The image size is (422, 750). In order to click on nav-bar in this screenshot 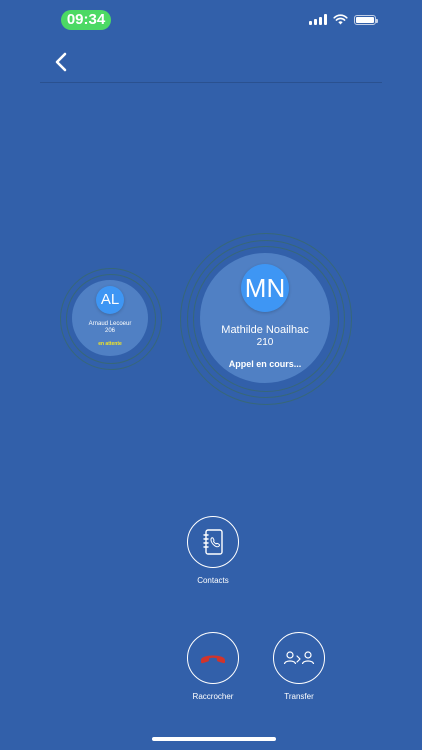, I will do `click(211, 63)`.